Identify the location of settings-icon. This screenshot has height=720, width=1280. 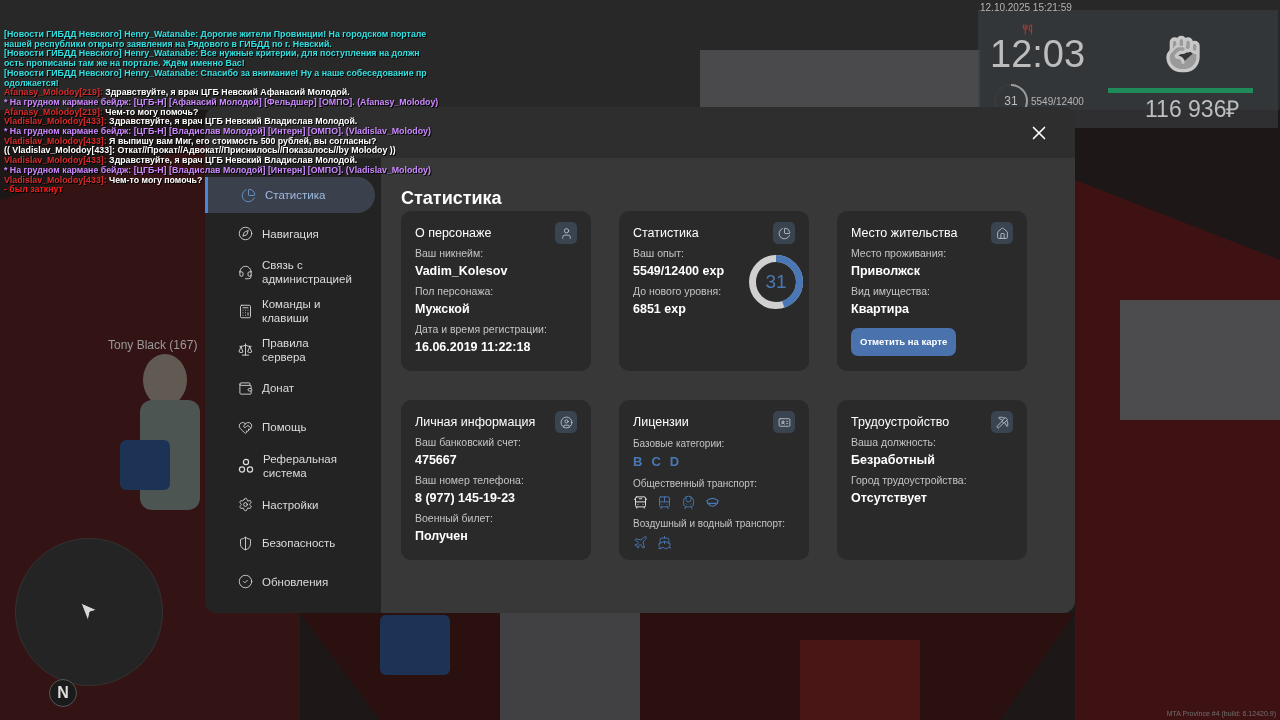
(245, 504).